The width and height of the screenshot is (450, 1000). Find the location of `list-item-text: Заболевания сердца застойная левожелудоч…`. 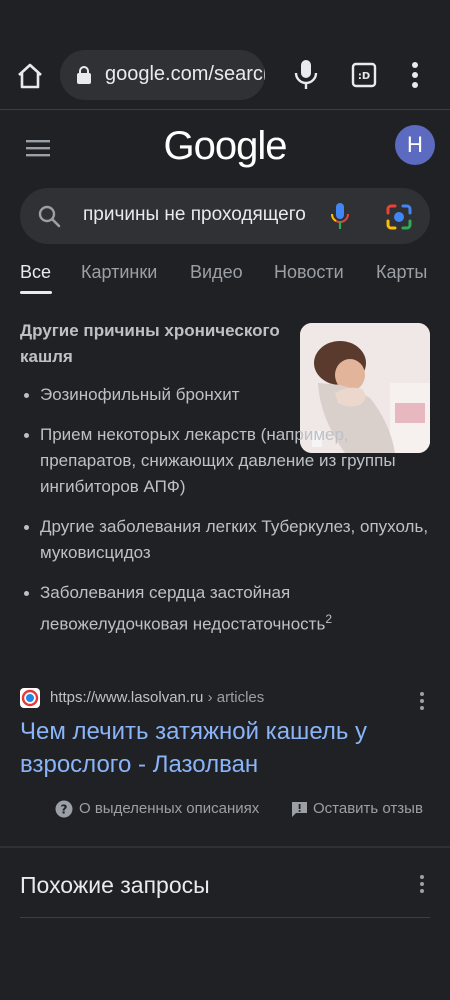

list-item-text: Заболевания сердца застойная левожелудоч… is located at coordinates (183, 608).